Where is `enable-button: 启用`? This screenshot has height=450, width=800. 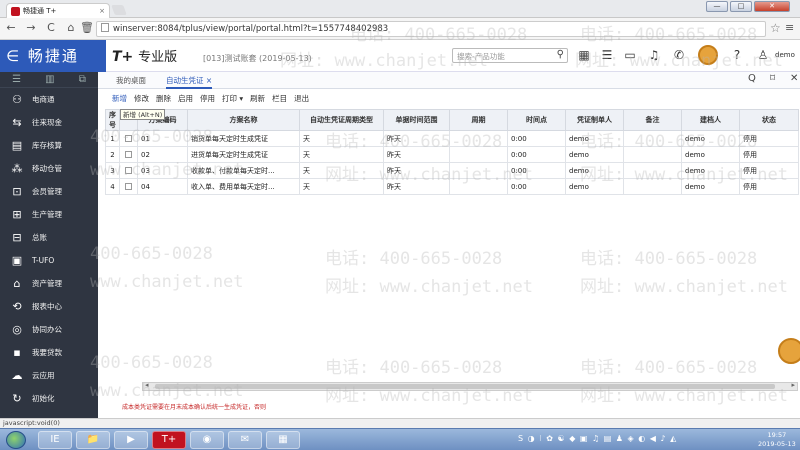
enable-button: 启用 is located at coordinates (185, 98).